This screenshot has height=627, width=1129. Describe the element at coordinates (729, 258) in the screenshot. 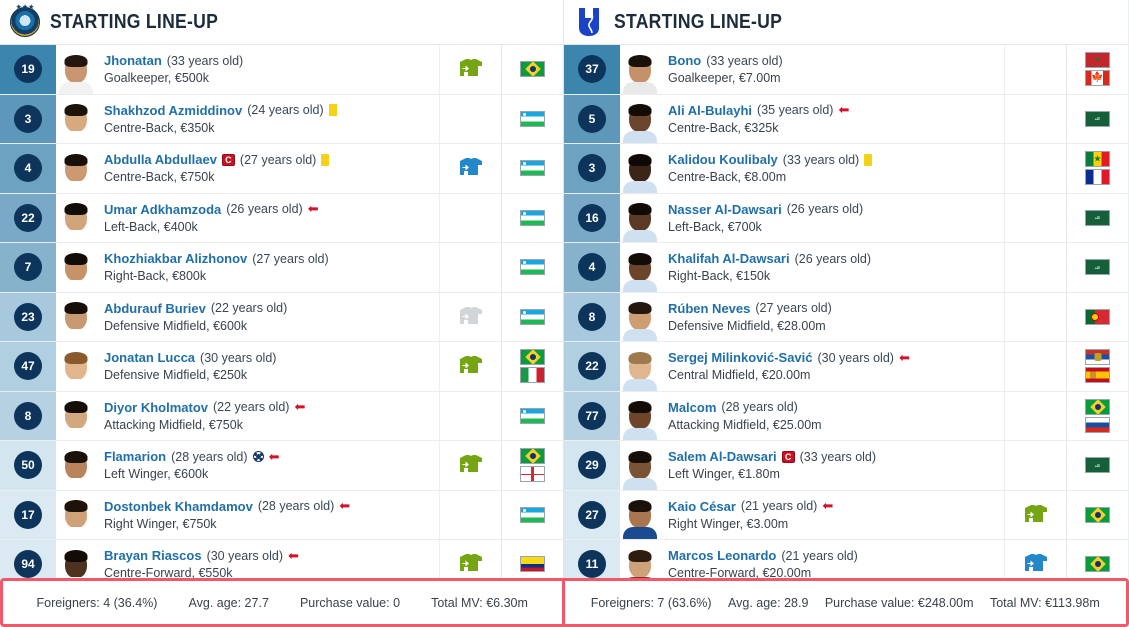

I see `player-name-link: Khalifah Al-Dawsari` at that location.